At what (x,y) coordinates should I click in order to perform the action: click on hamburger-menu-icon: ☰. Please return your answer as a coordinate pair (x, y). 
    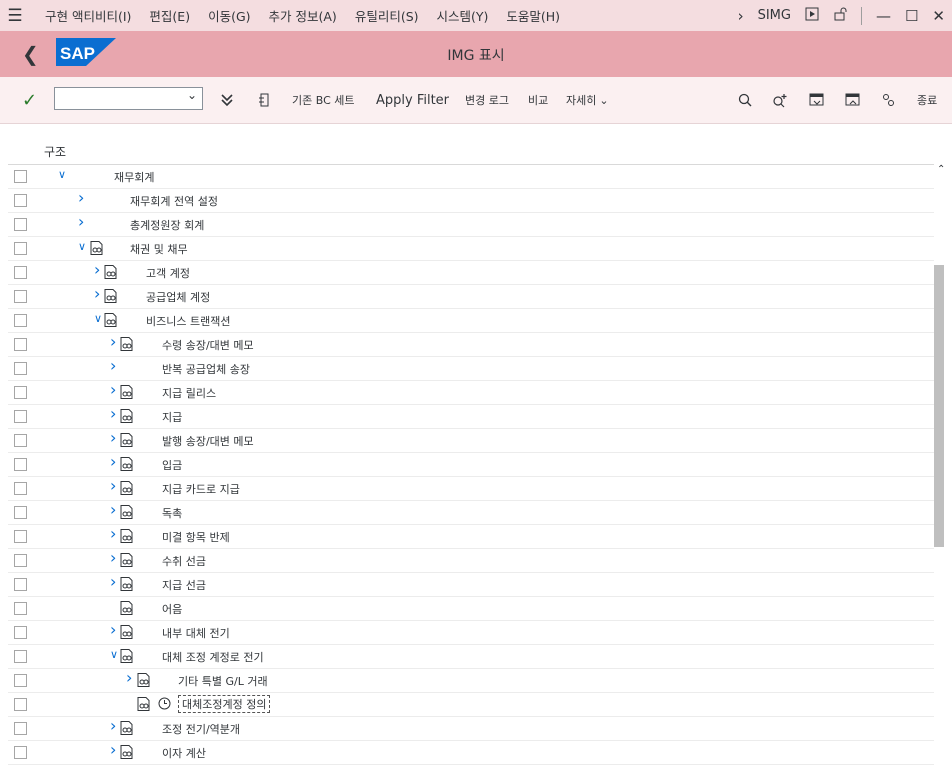
    Looking at the image, I should click on (15, 16).